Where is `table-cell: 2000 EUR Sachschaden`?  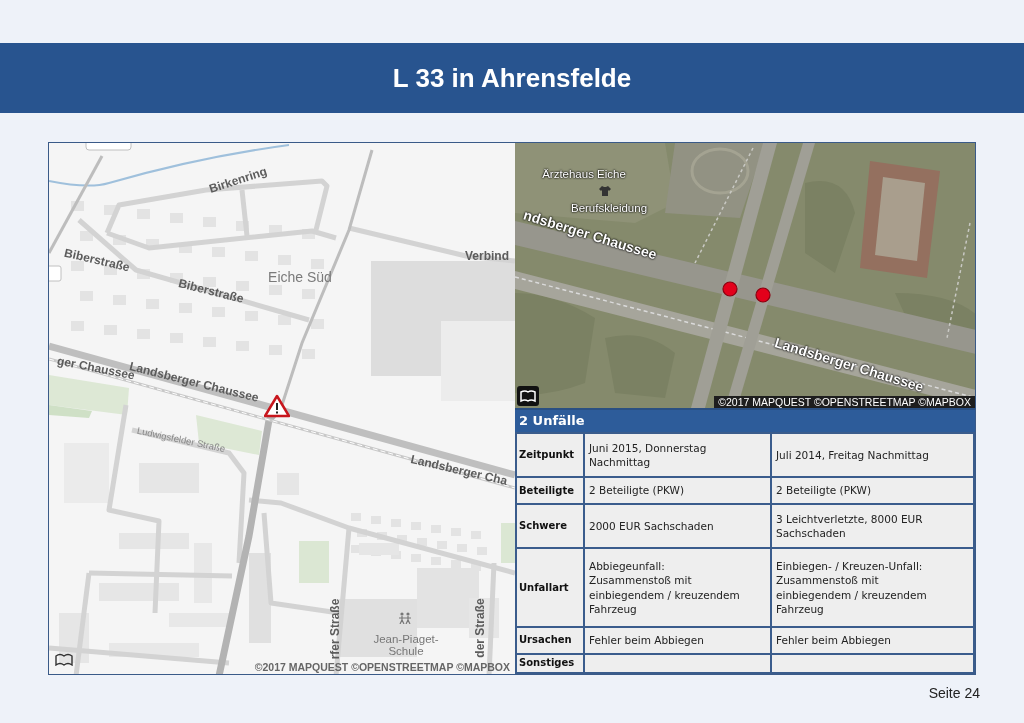
table-cell: 2000 EUR Sachschaden is located at coordinates (677, 526).